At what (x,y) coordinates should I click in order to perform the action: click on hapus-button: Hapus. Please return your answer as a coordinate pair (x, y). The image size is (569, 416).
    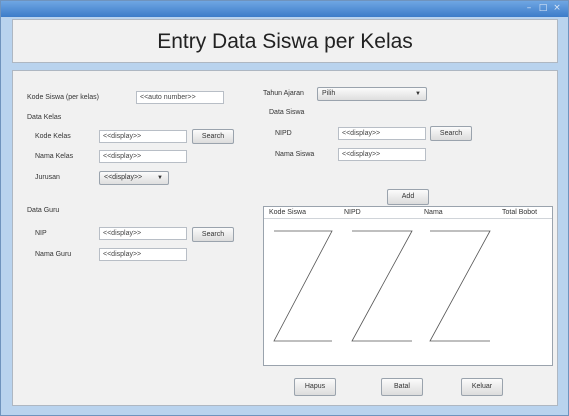
    Looking at the image, I should click on (315, 387).